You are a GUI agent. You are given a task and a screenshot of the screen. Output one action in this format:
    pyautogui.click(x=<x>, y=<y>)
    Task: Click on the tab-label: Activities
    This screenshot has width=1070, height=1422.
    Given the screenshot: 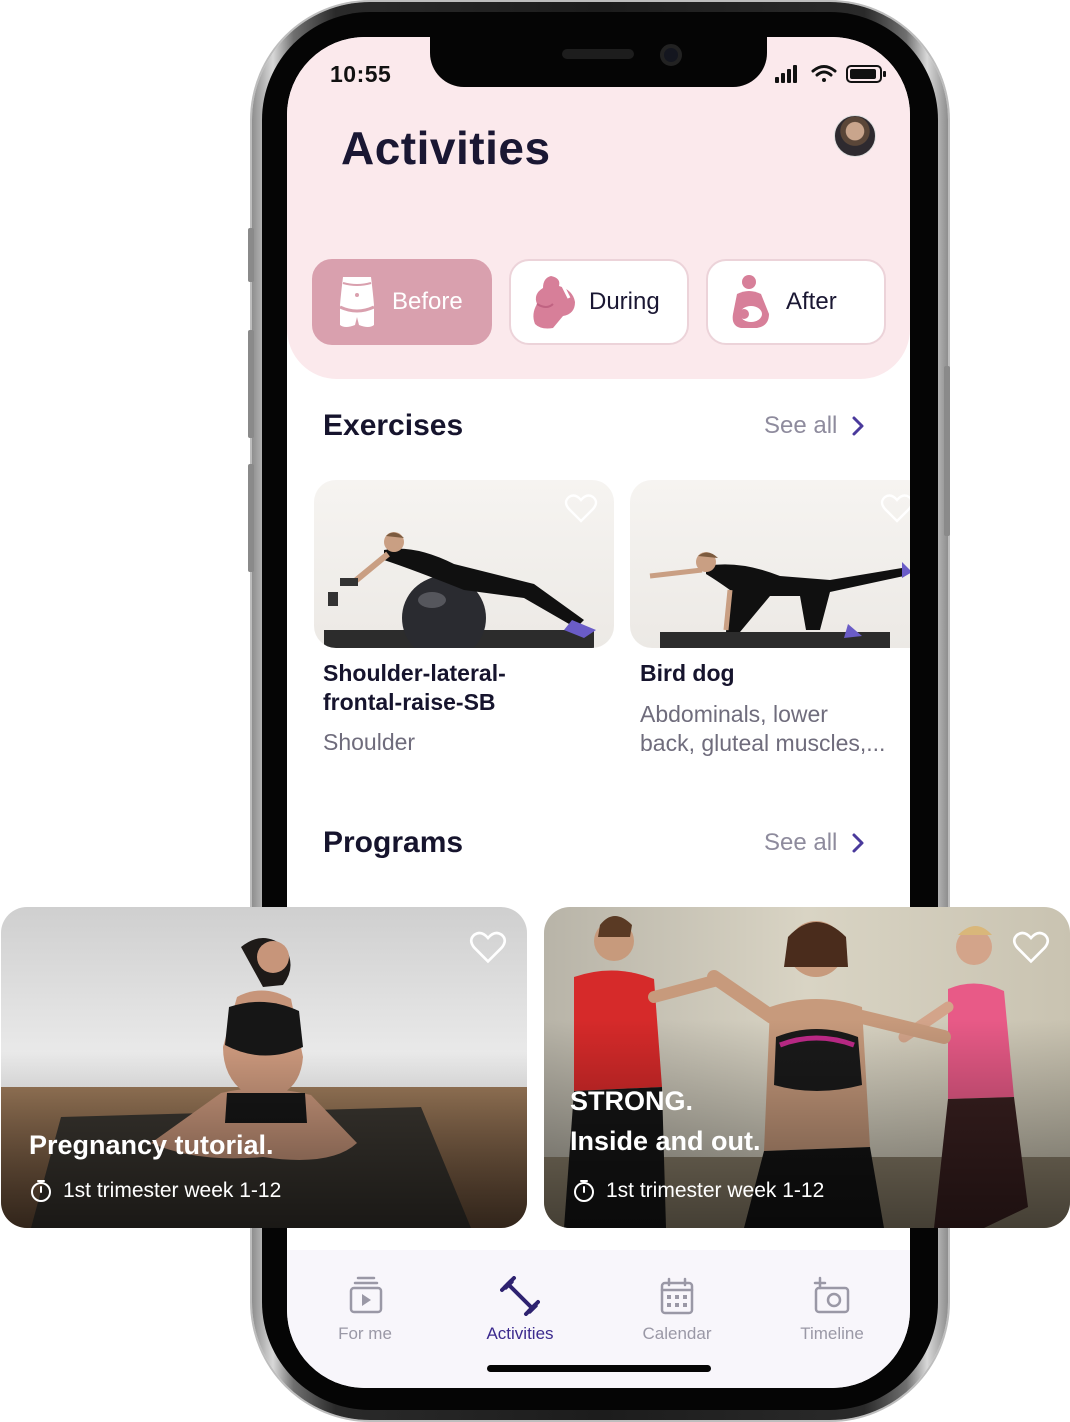 What is the action you would take?
    pyautogui.click(x=520, y=1333)
    